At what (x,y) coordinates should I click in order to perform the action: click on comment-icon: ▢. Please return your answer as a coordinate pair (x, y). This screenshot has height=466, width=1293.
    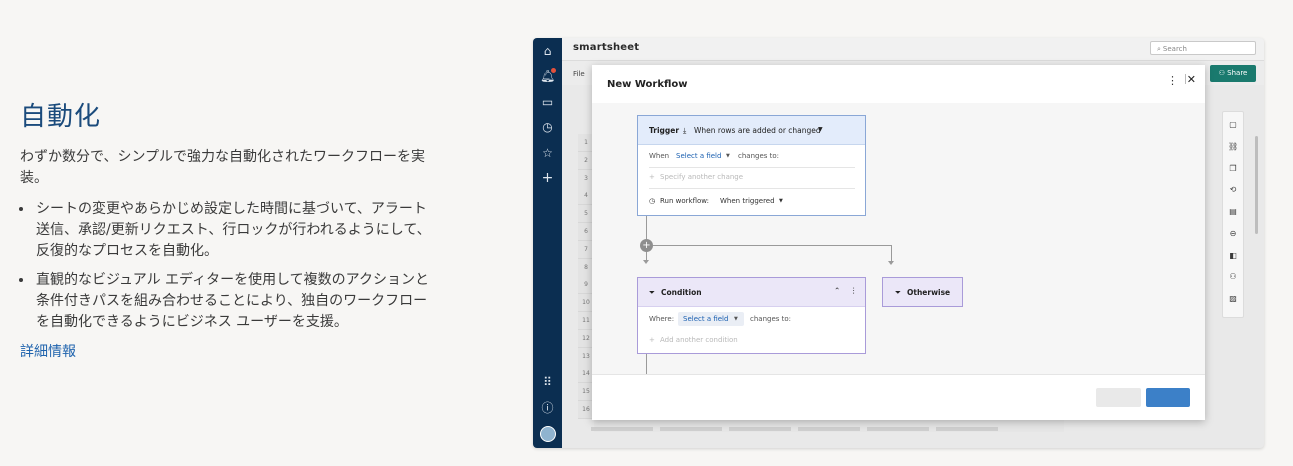
    Looking at the image, I should click on (1233, 125).